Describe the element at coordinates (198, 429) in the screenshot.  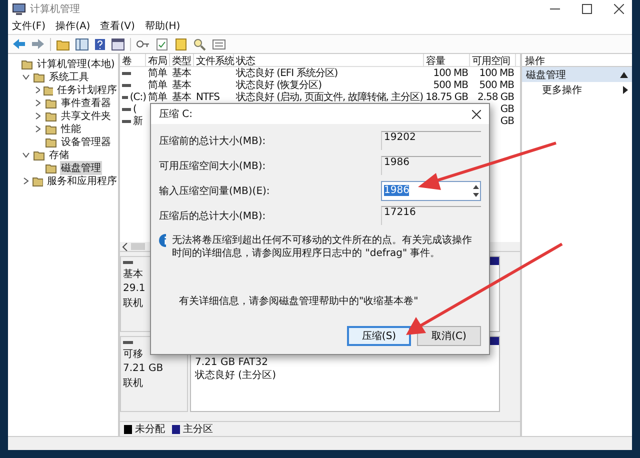
I see `legend-label: 主分区` at that location.